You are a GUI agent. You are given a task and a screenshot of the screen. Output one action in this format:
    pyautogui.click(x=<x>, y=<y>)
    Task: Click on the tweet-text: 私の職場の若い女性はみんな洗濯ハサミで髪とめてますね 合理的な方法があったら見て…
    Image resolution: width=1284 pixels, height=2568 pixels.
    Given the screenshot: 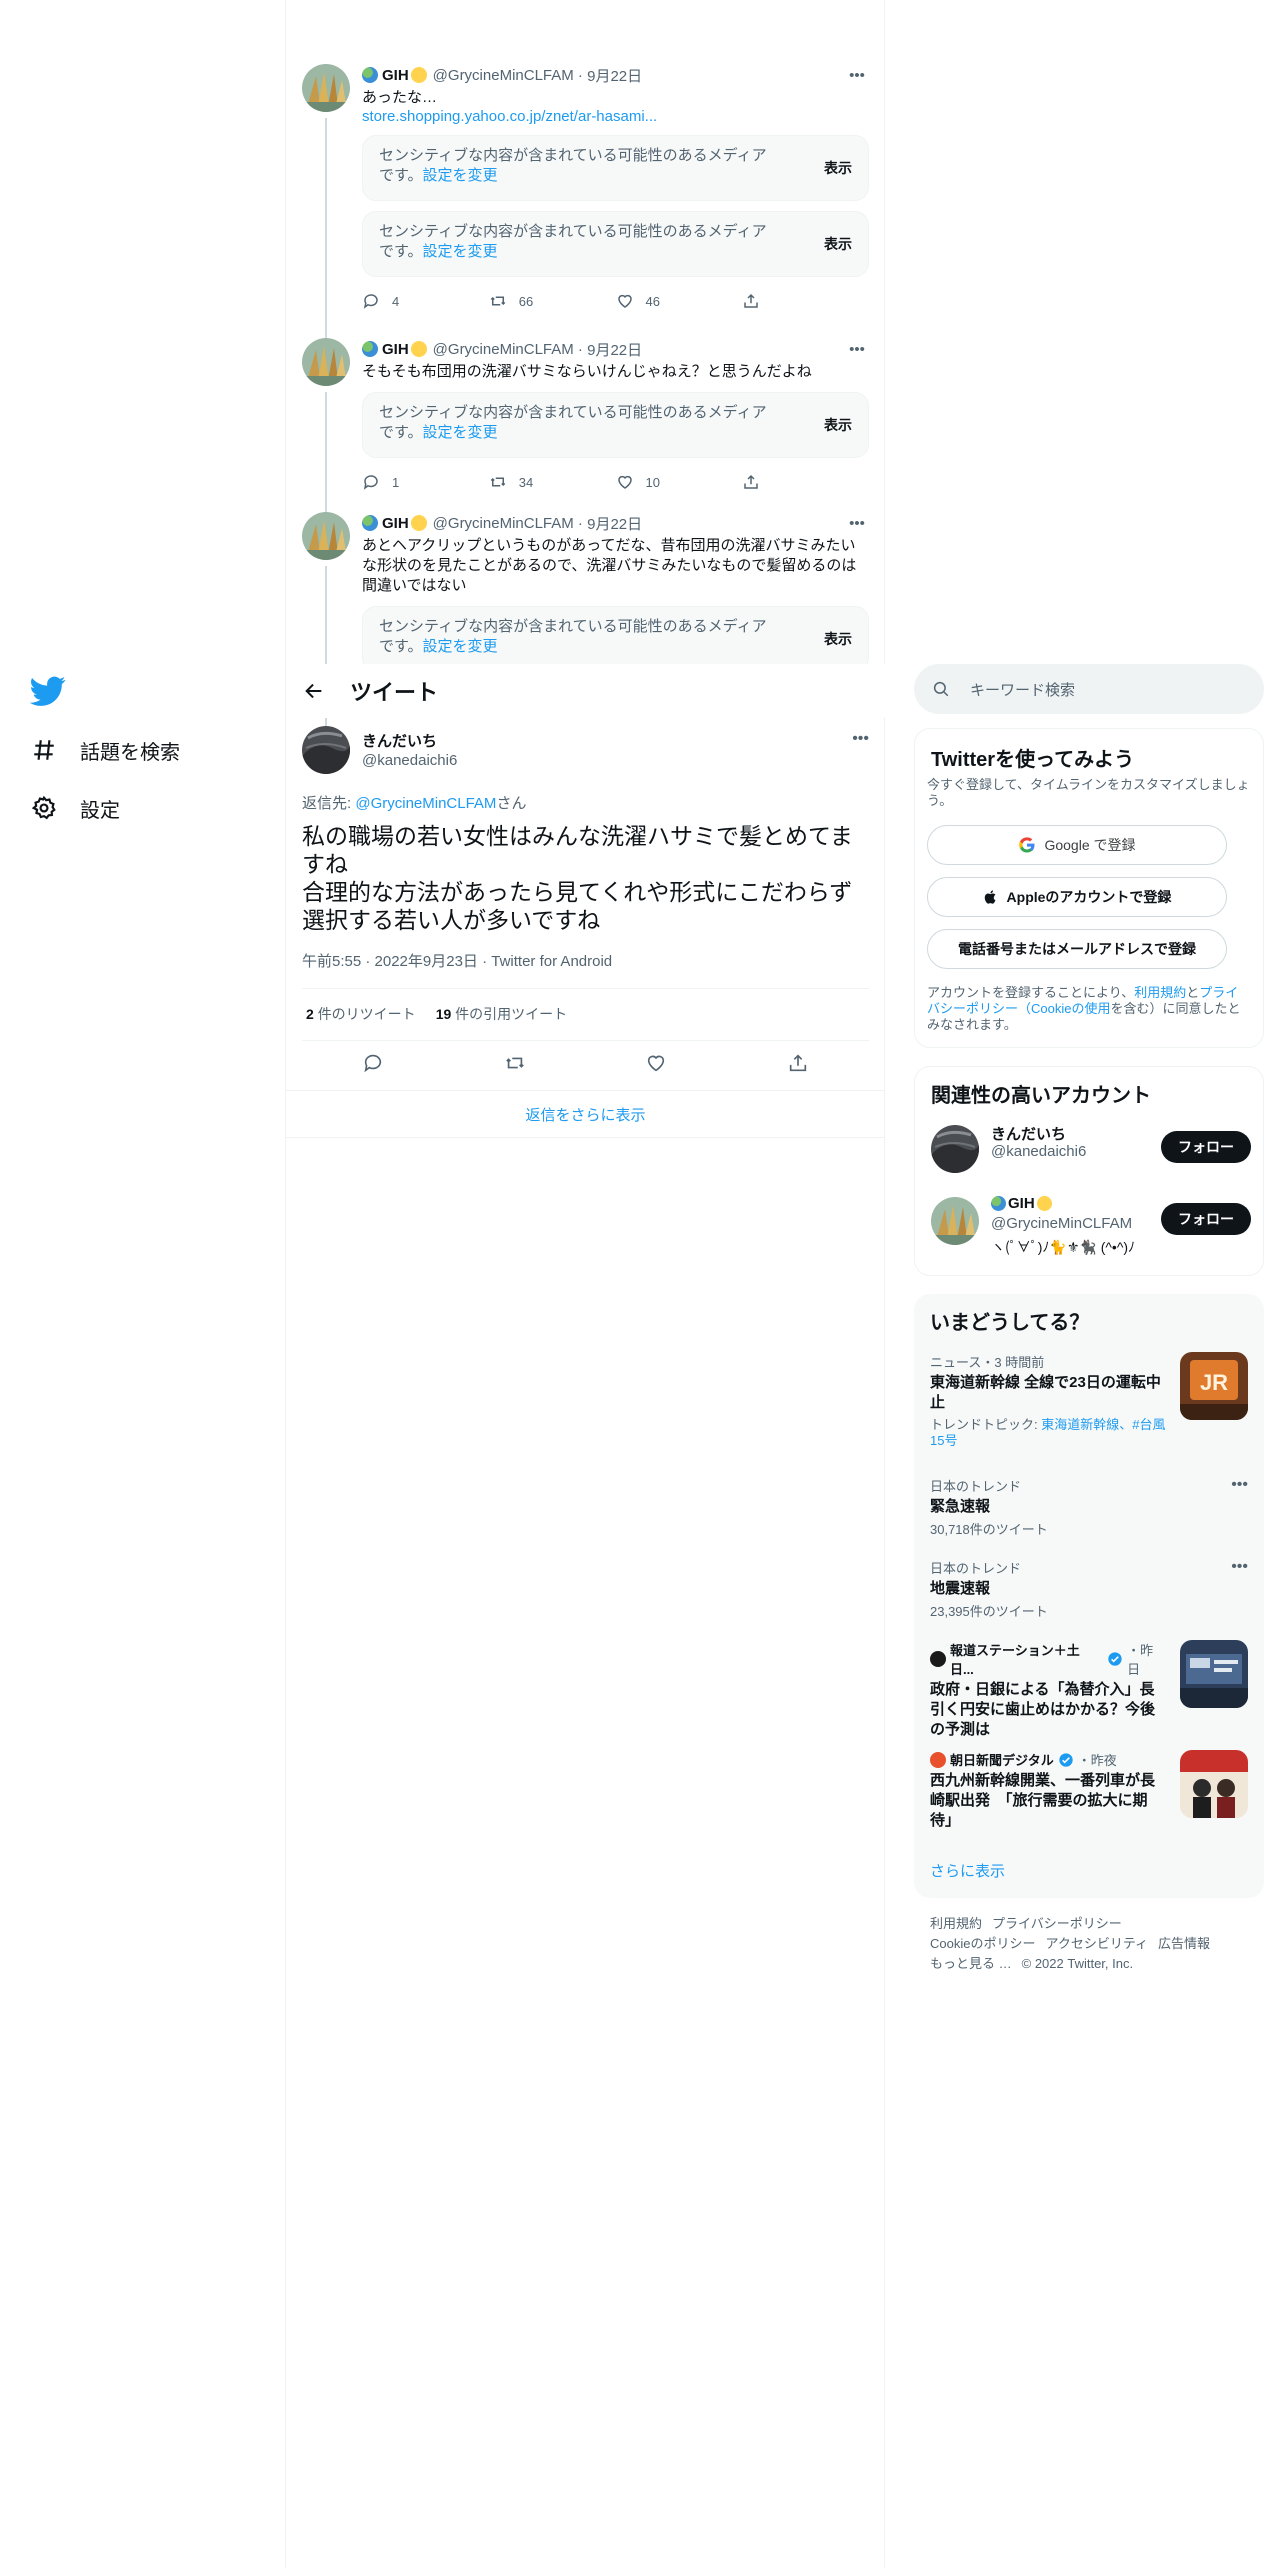 What is the action you would take?
    pyautogui.click(x=577, y=878)
    